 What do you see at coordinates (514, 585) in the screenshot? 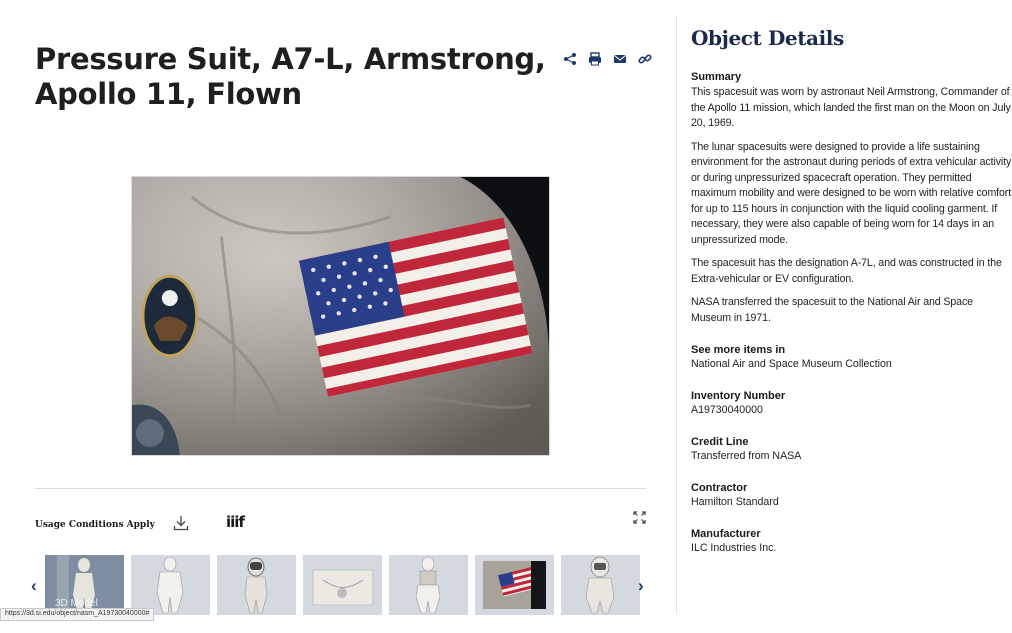
I see `thumbnail-flag-patch` at bounding box center [514, 585].